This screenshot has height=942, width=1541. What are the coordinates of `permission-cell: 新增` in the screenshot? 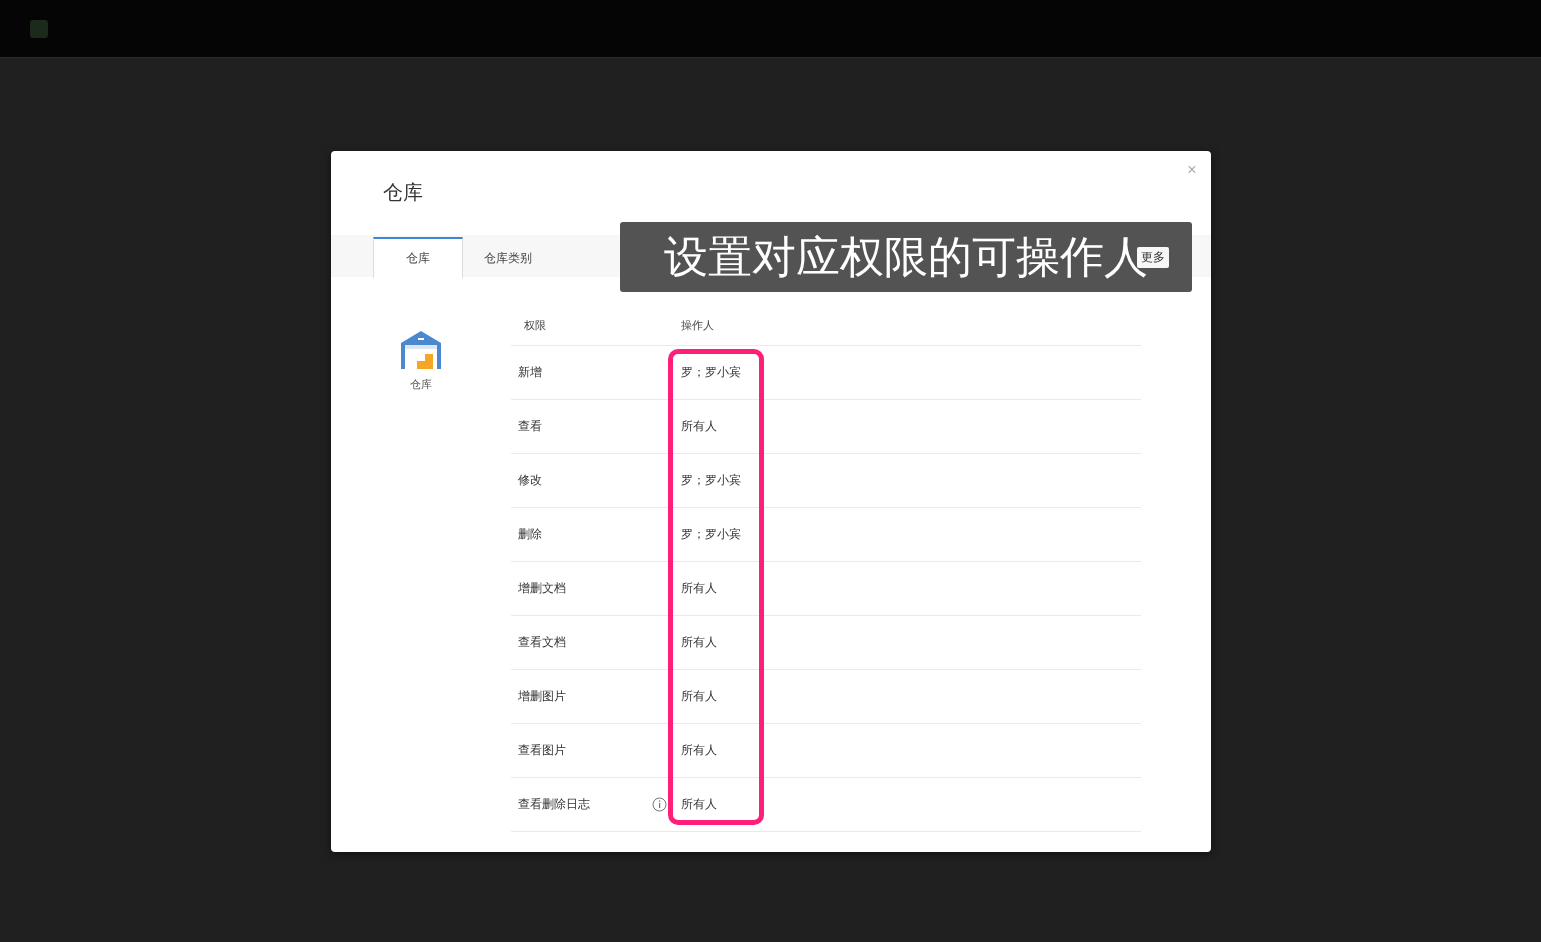 It's located at (529, 372).